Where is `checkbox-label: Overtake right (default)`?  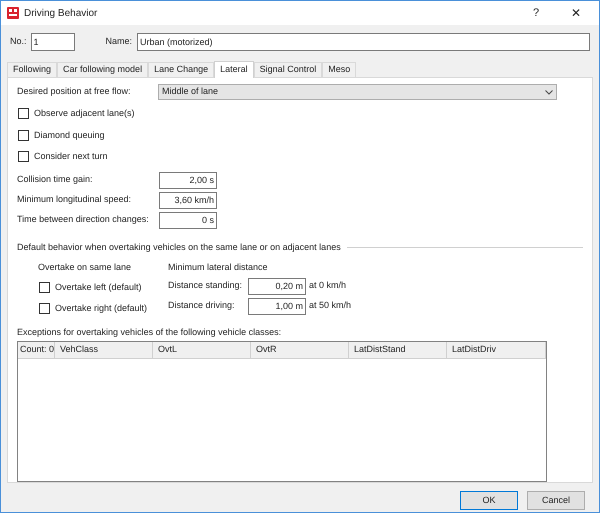
checkbox-label: Overtake right (default) is located at coordinates (101, 308).